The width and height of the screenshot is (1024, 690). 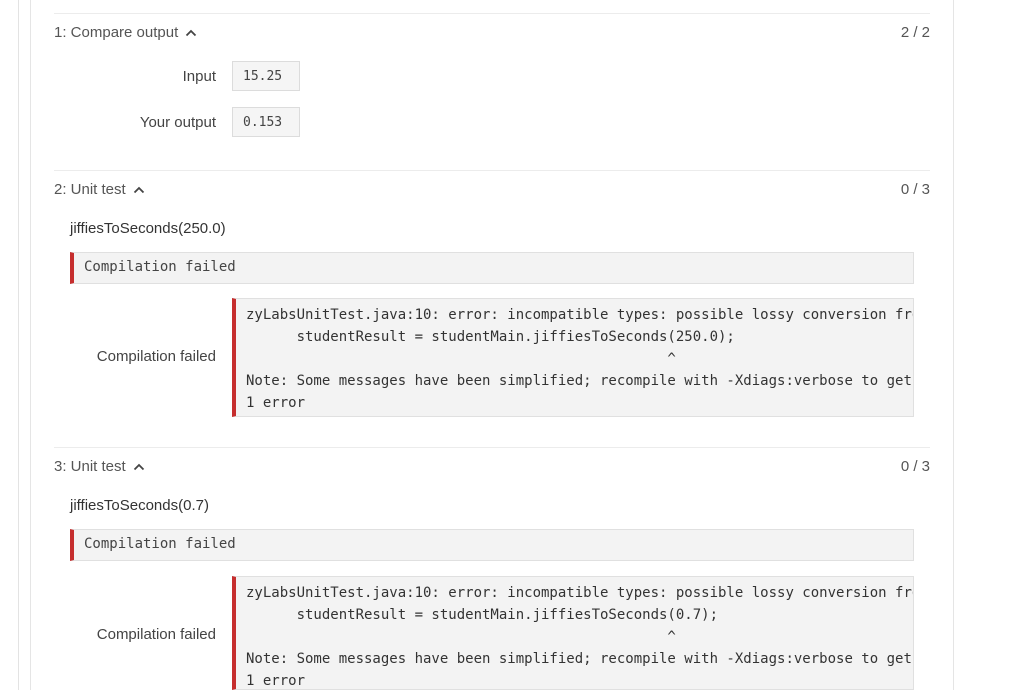 What do you see at coordinates (915, 32) in the screenshot?
I see `section-score: 2 / 2` at bounding box center [915, 32].